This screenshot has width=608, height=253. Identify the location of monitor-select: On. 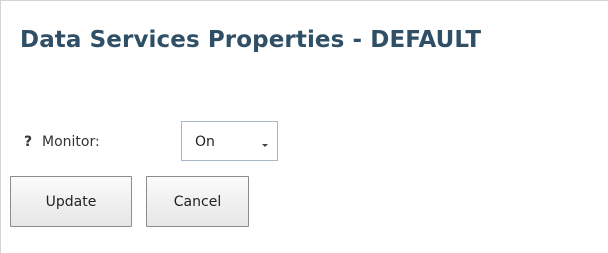
(229, 141).